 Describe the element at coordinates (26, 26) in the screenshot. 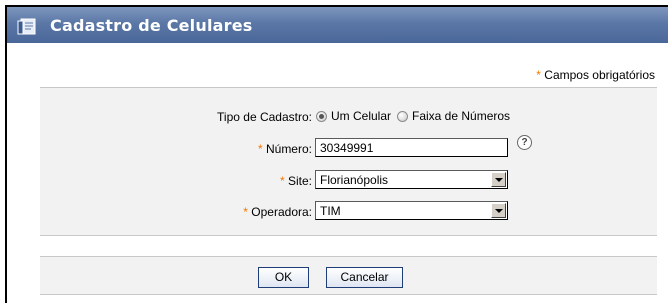

I see `phonebook-icon` at that location.